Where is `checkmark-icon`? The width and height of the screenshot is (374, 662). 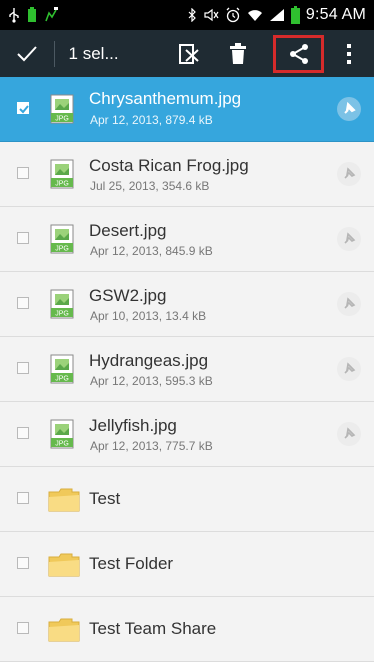 checkmark-icon is located at coordinates (24, 109).